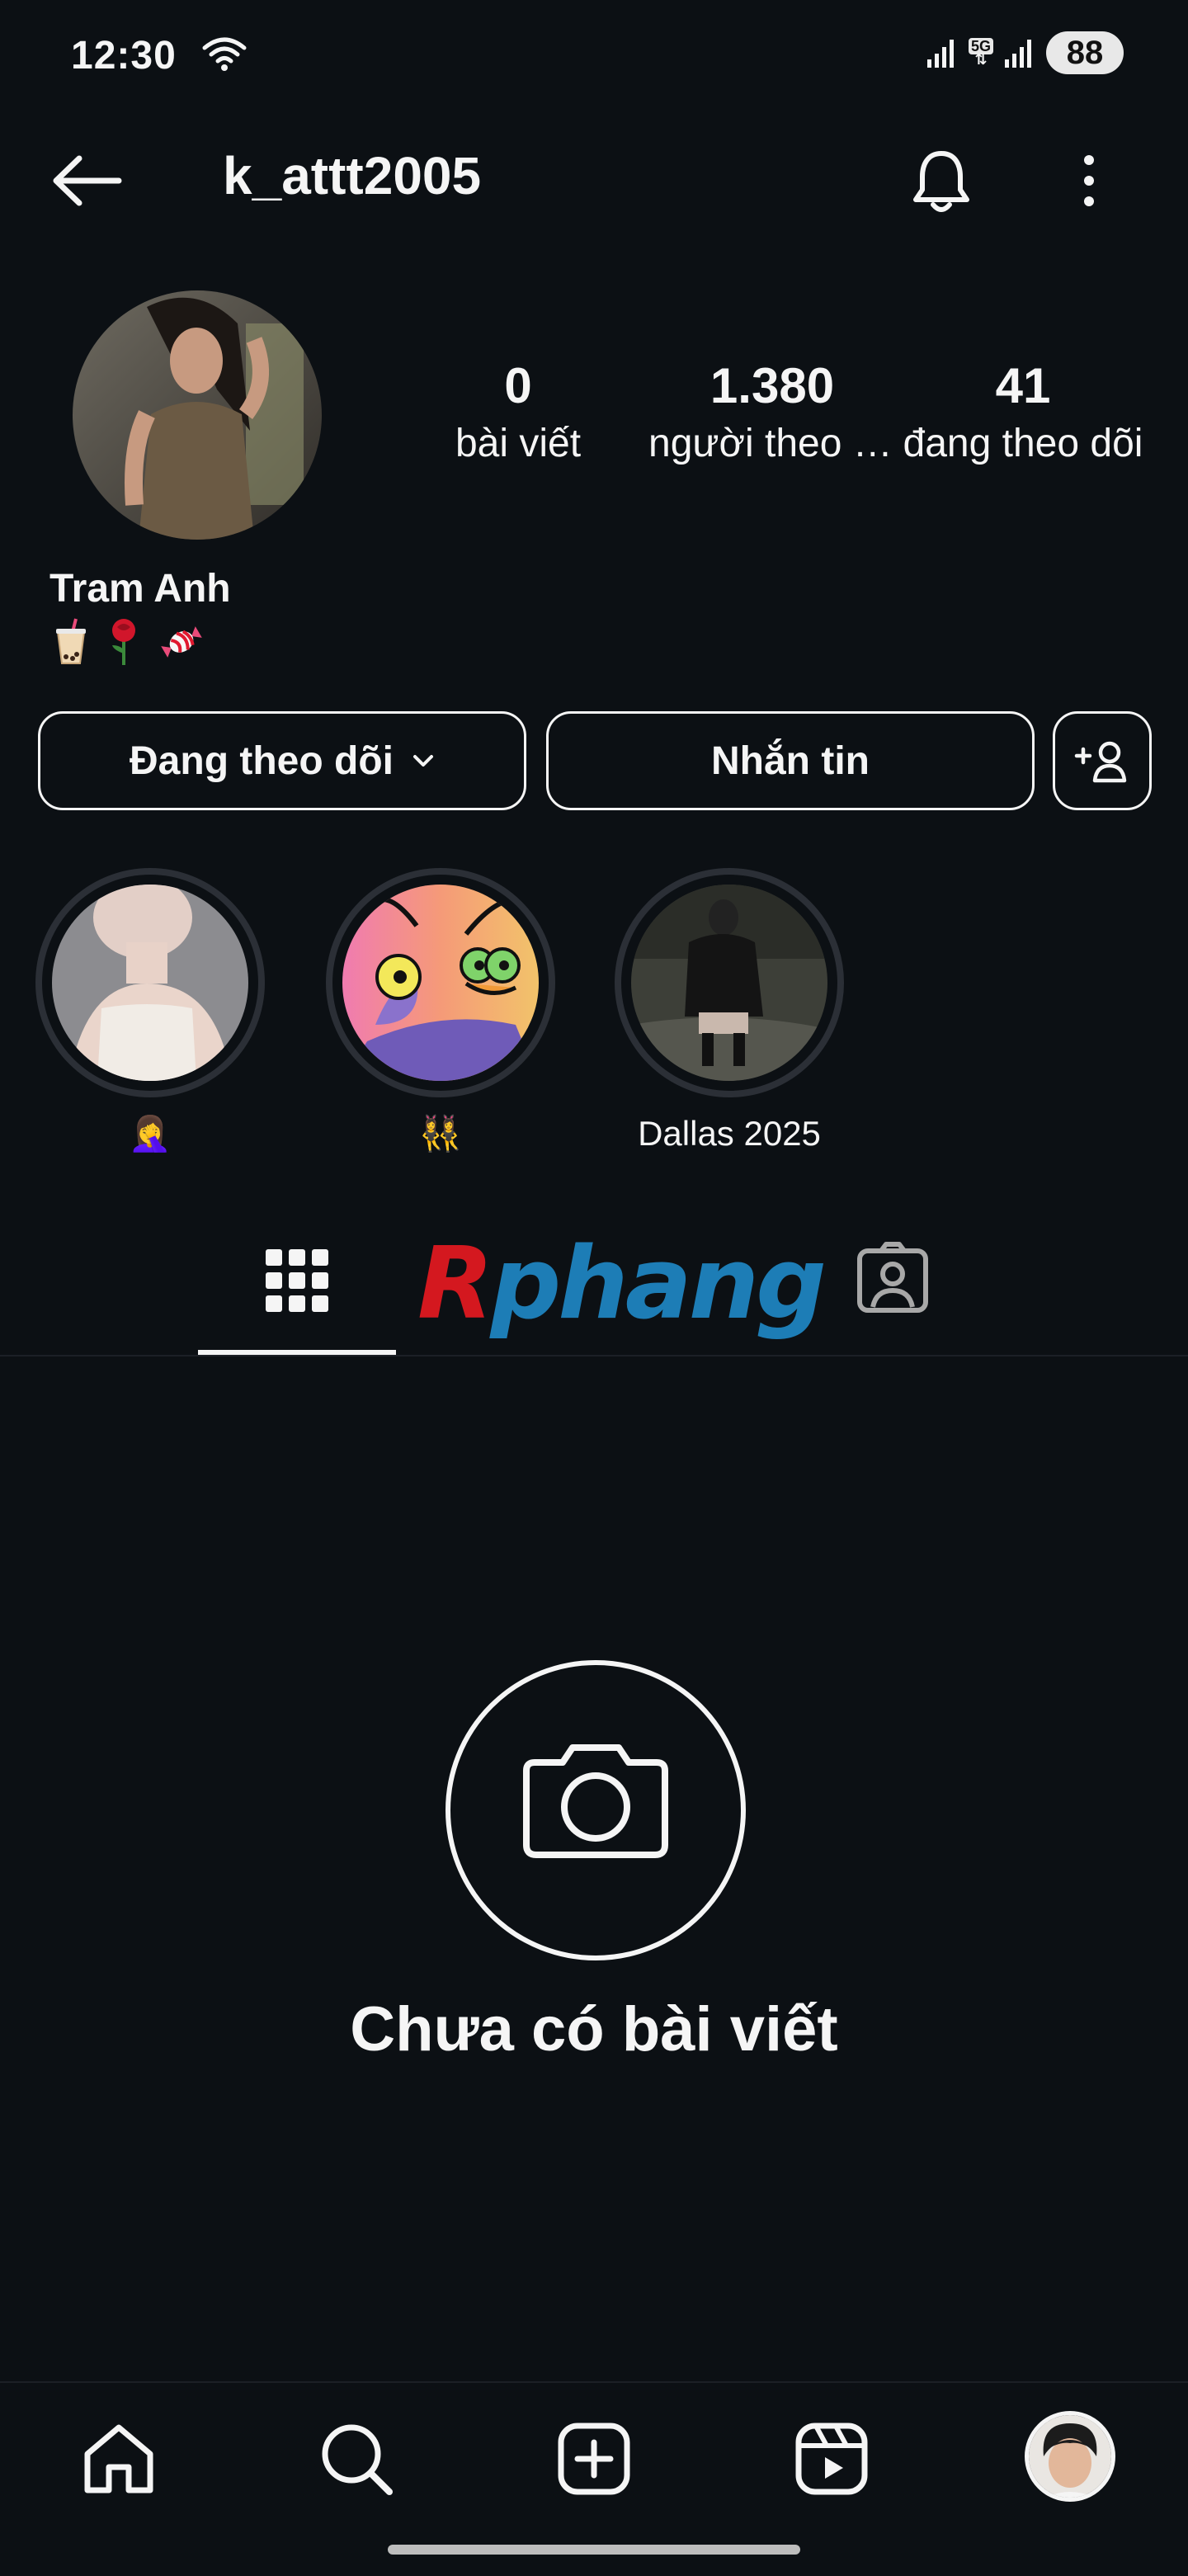  I want to click on empty-state-text: Chưa có bài viết, so click(594, 2029).